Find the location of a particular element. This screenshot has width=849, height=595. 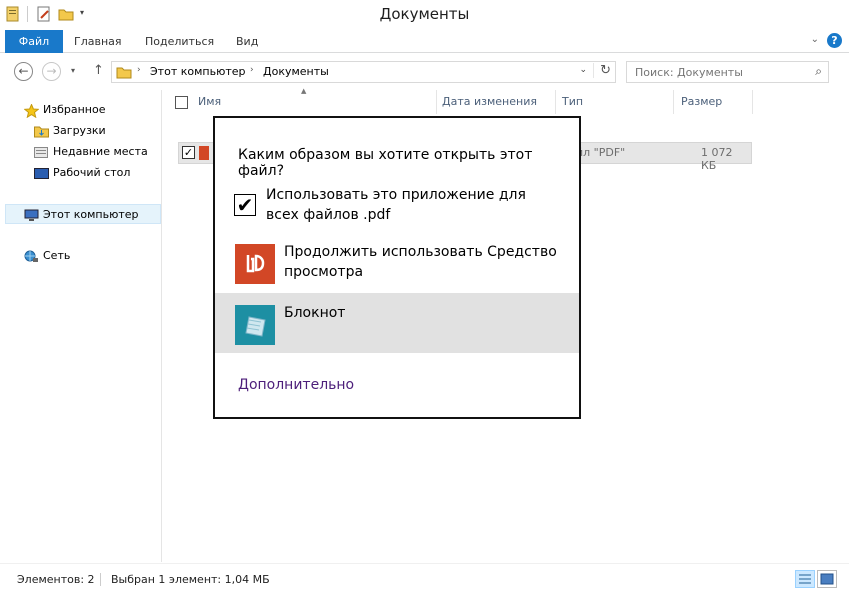

nav-favorites-label: Избранное is located at coordinates (74, 109).